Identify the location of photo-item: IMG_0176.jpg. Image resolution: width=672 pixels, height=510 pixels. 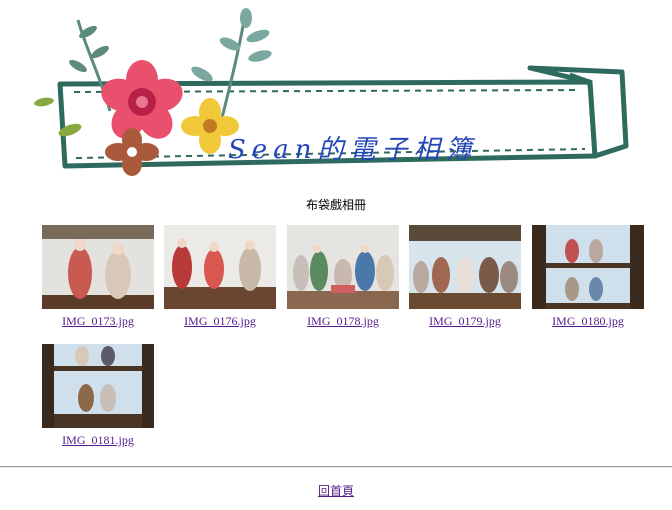
(220, 277).